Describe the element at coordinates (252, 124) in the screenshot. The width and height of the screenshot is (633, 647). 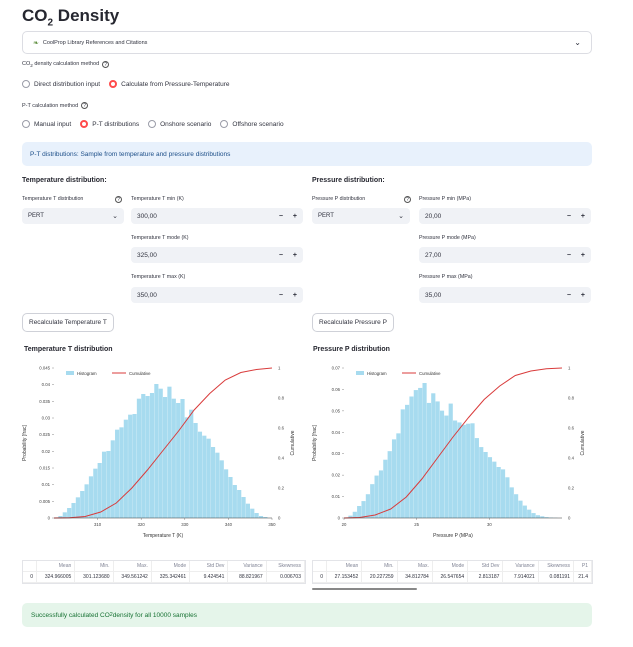
I see `radio-offshore: Offshore scenario` at that location.